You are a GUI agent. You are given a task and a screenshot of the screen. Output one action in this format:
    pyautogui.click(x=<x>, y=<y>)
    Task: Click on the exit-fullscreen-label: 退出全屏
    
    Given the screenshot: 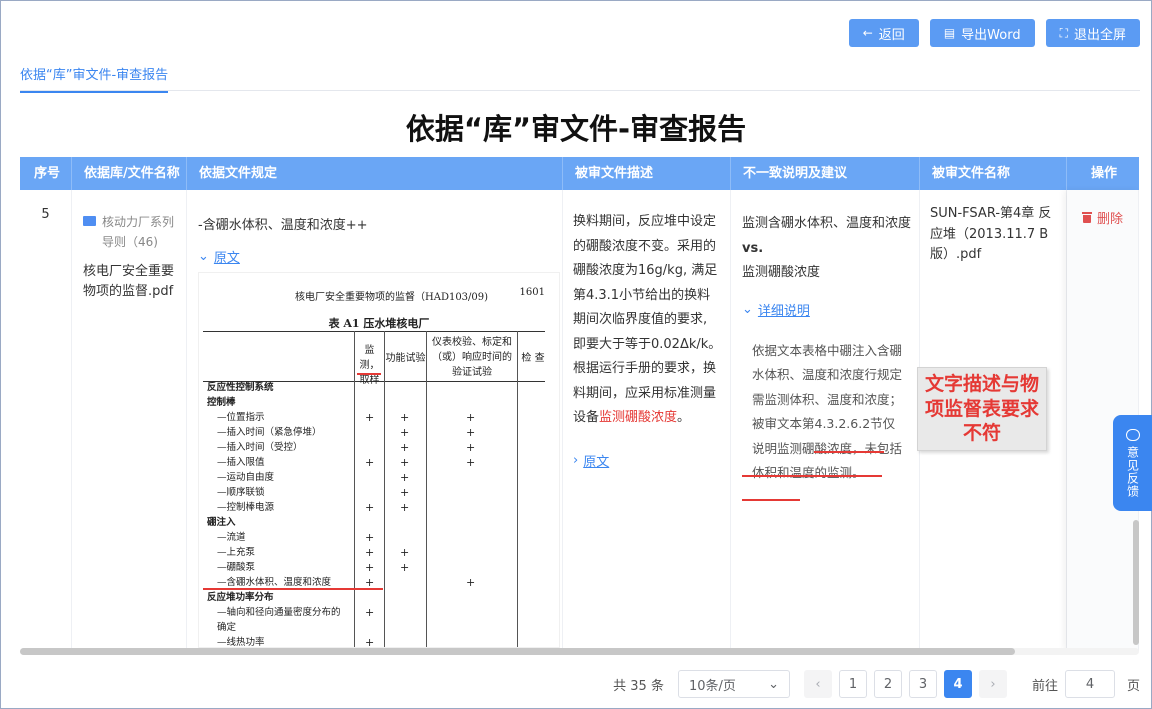 What is the action you would take?
    pyautogui.click(x=1099, y=35)
    